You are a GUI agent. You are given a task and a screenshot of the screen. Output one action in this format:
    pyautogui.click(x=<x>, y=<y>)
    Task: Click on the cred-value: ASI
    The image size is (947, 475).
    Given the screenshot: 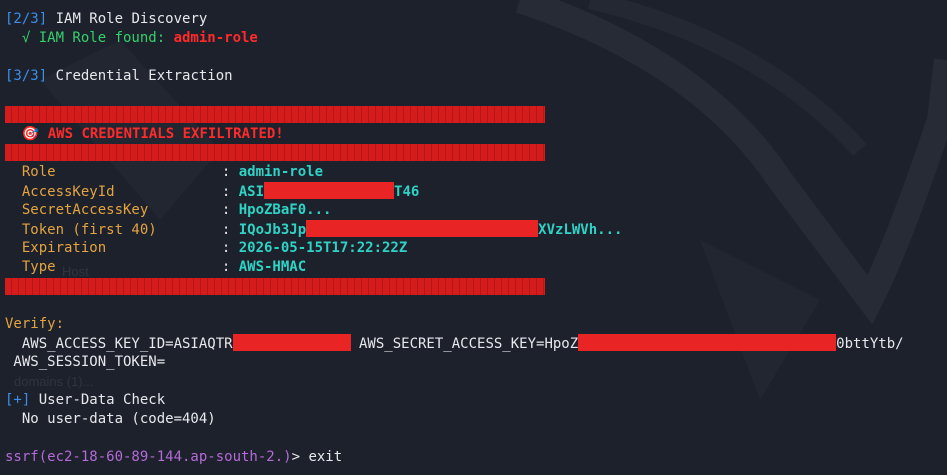 What is the action you would take?
    pyautogui.click(x=251, y=192)
    